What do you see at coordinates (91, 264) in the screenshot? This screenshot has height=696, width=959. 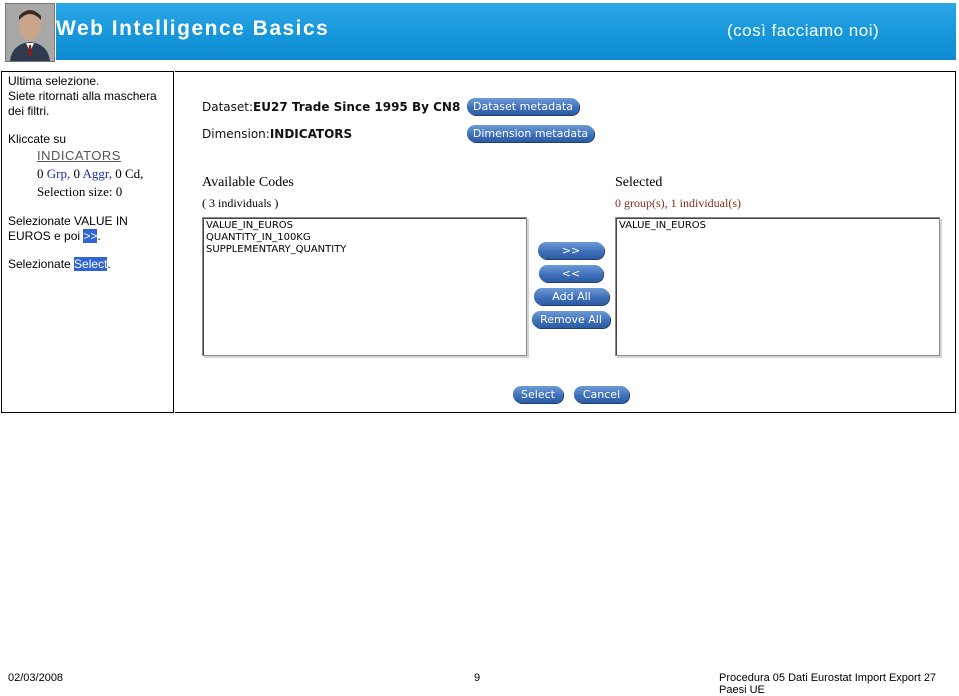 I see `step2-button-ref: Select` at bounding box center [91, 264].